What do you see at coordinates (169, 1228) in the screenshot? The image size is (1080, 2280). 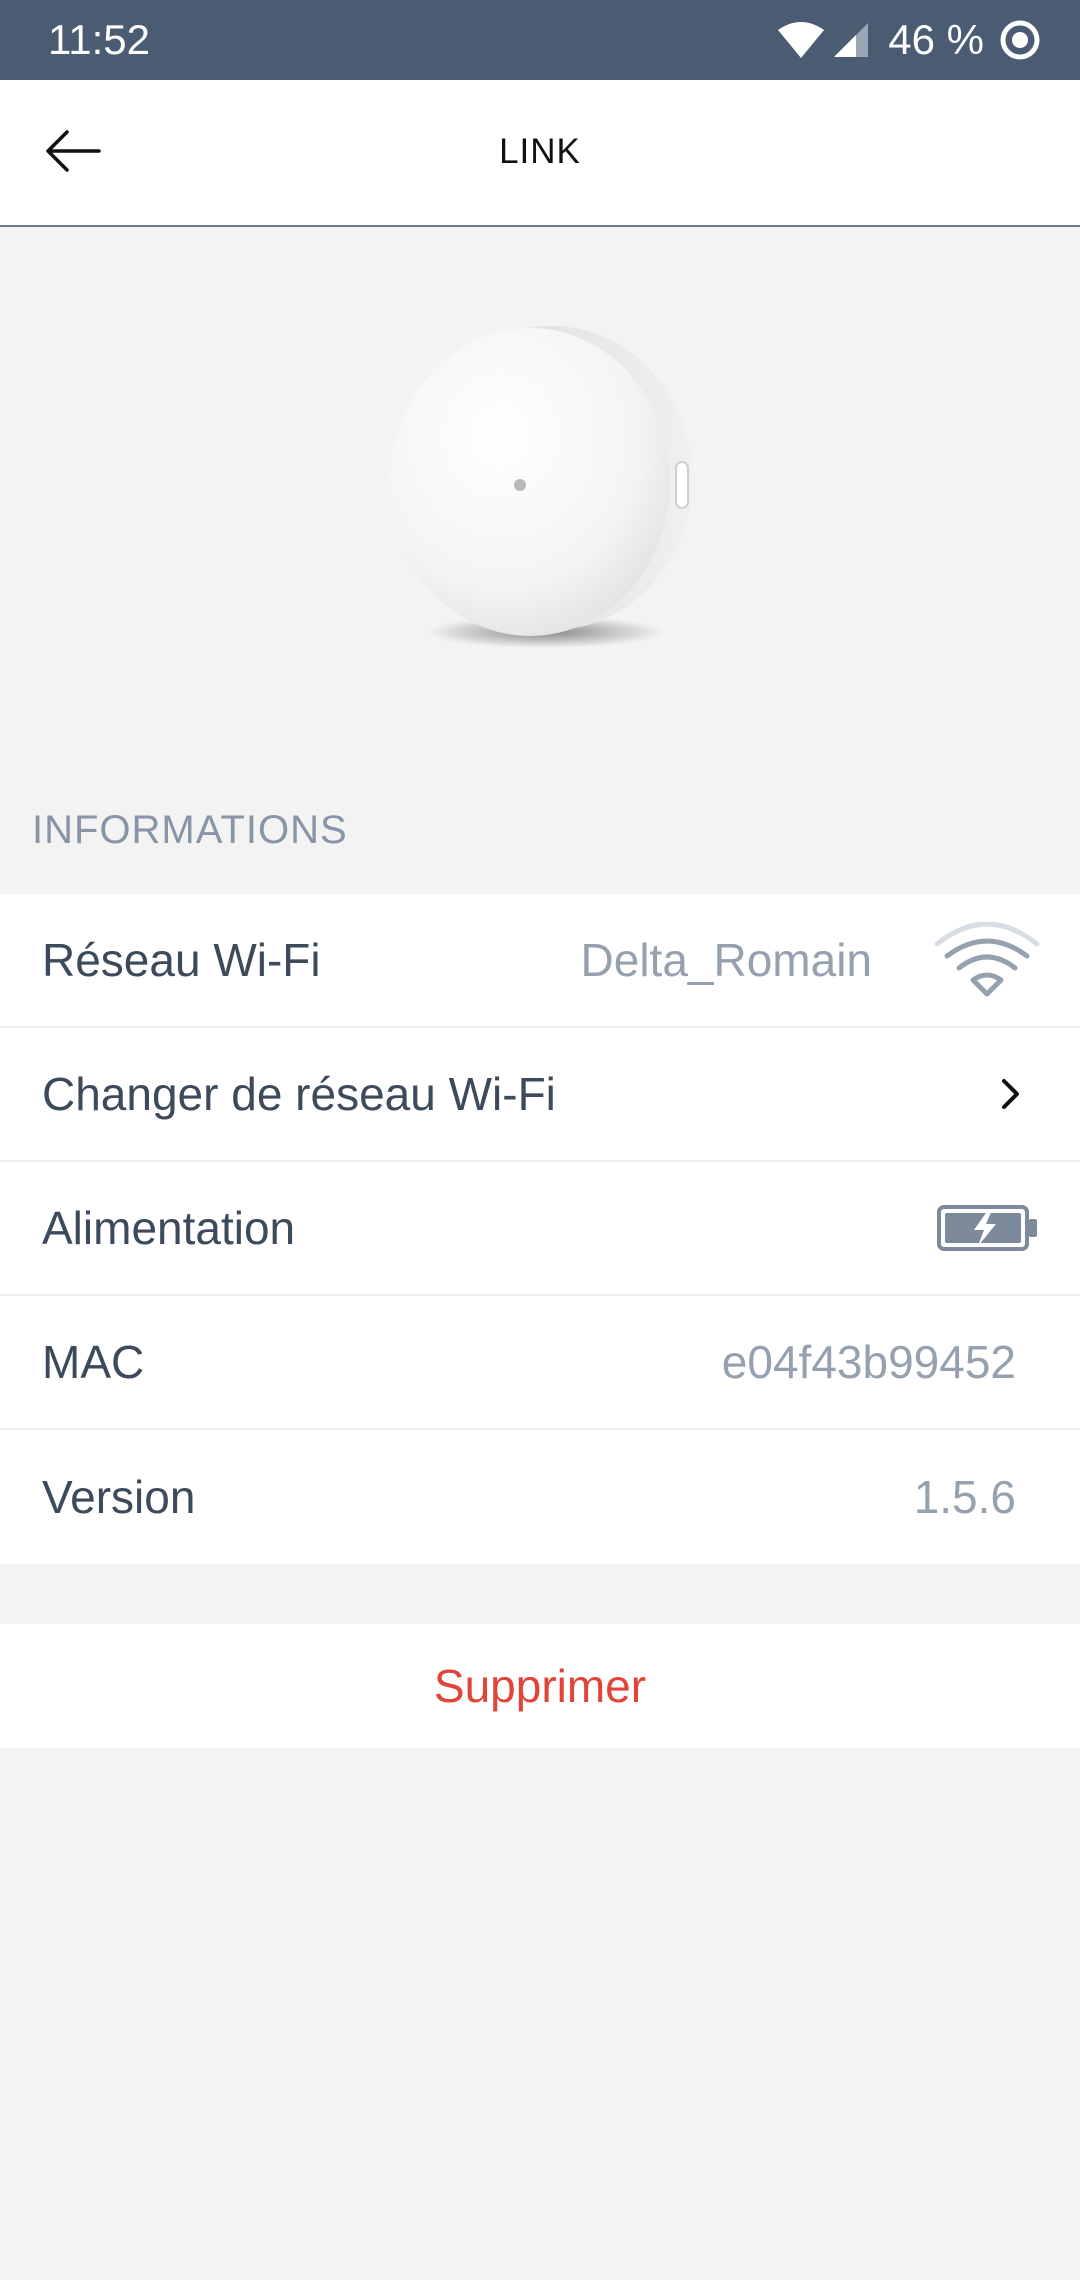 I see `power-label: Alimentation` at bounding box center [169, 1228].